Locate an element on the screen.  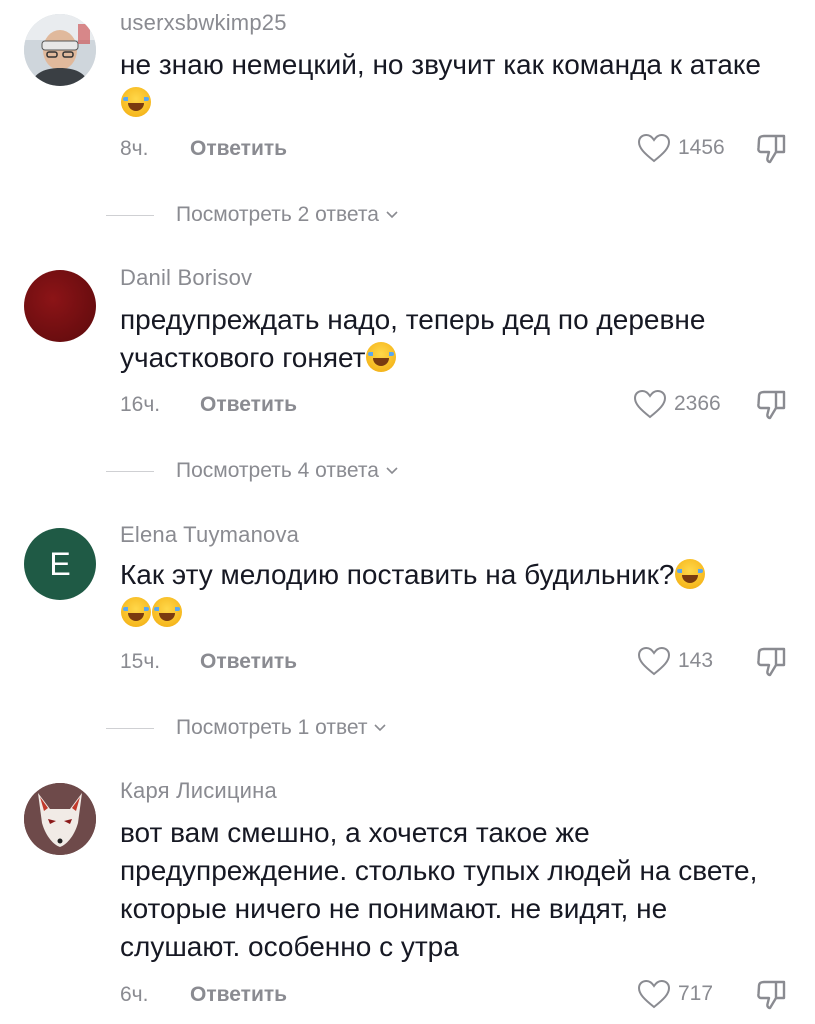
comment-text-body: Как эту мелодию поставить на будильник? is located at coordinates (397, 574).